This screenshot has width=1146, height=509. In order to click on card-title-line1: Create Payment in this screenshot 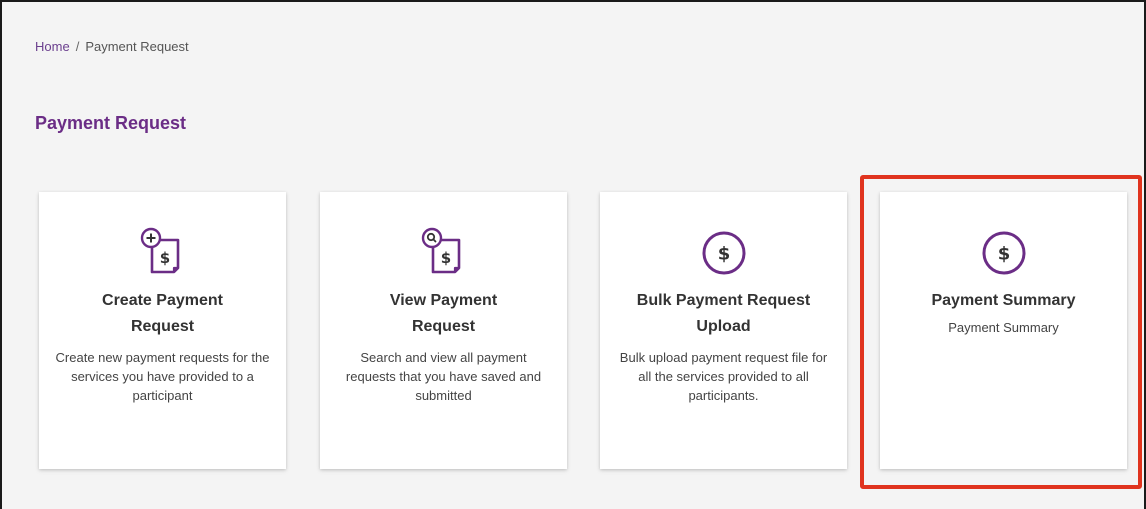, I will do `click(162, 300)`.